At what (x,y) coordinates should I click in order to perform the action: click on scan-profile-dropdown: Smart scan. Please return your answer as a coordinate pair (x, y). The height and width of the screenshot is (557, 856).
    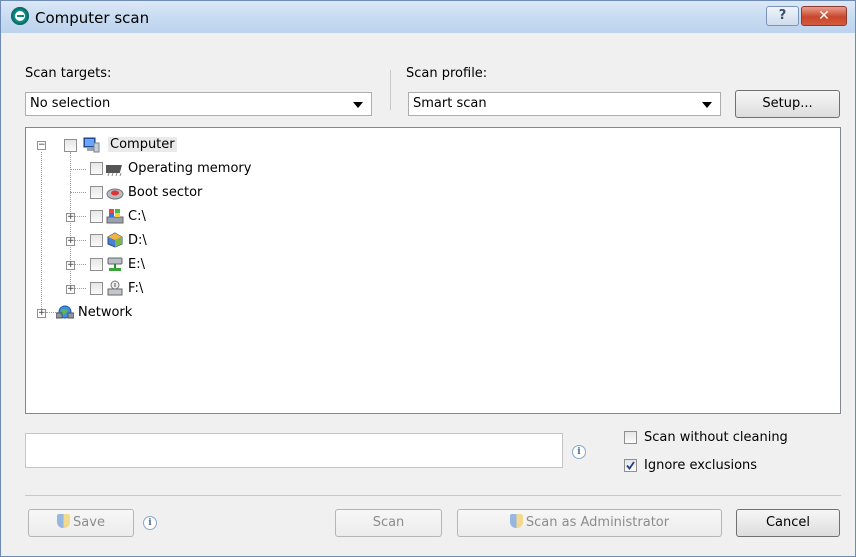
    Looking at the image, I should click on (564, 104).